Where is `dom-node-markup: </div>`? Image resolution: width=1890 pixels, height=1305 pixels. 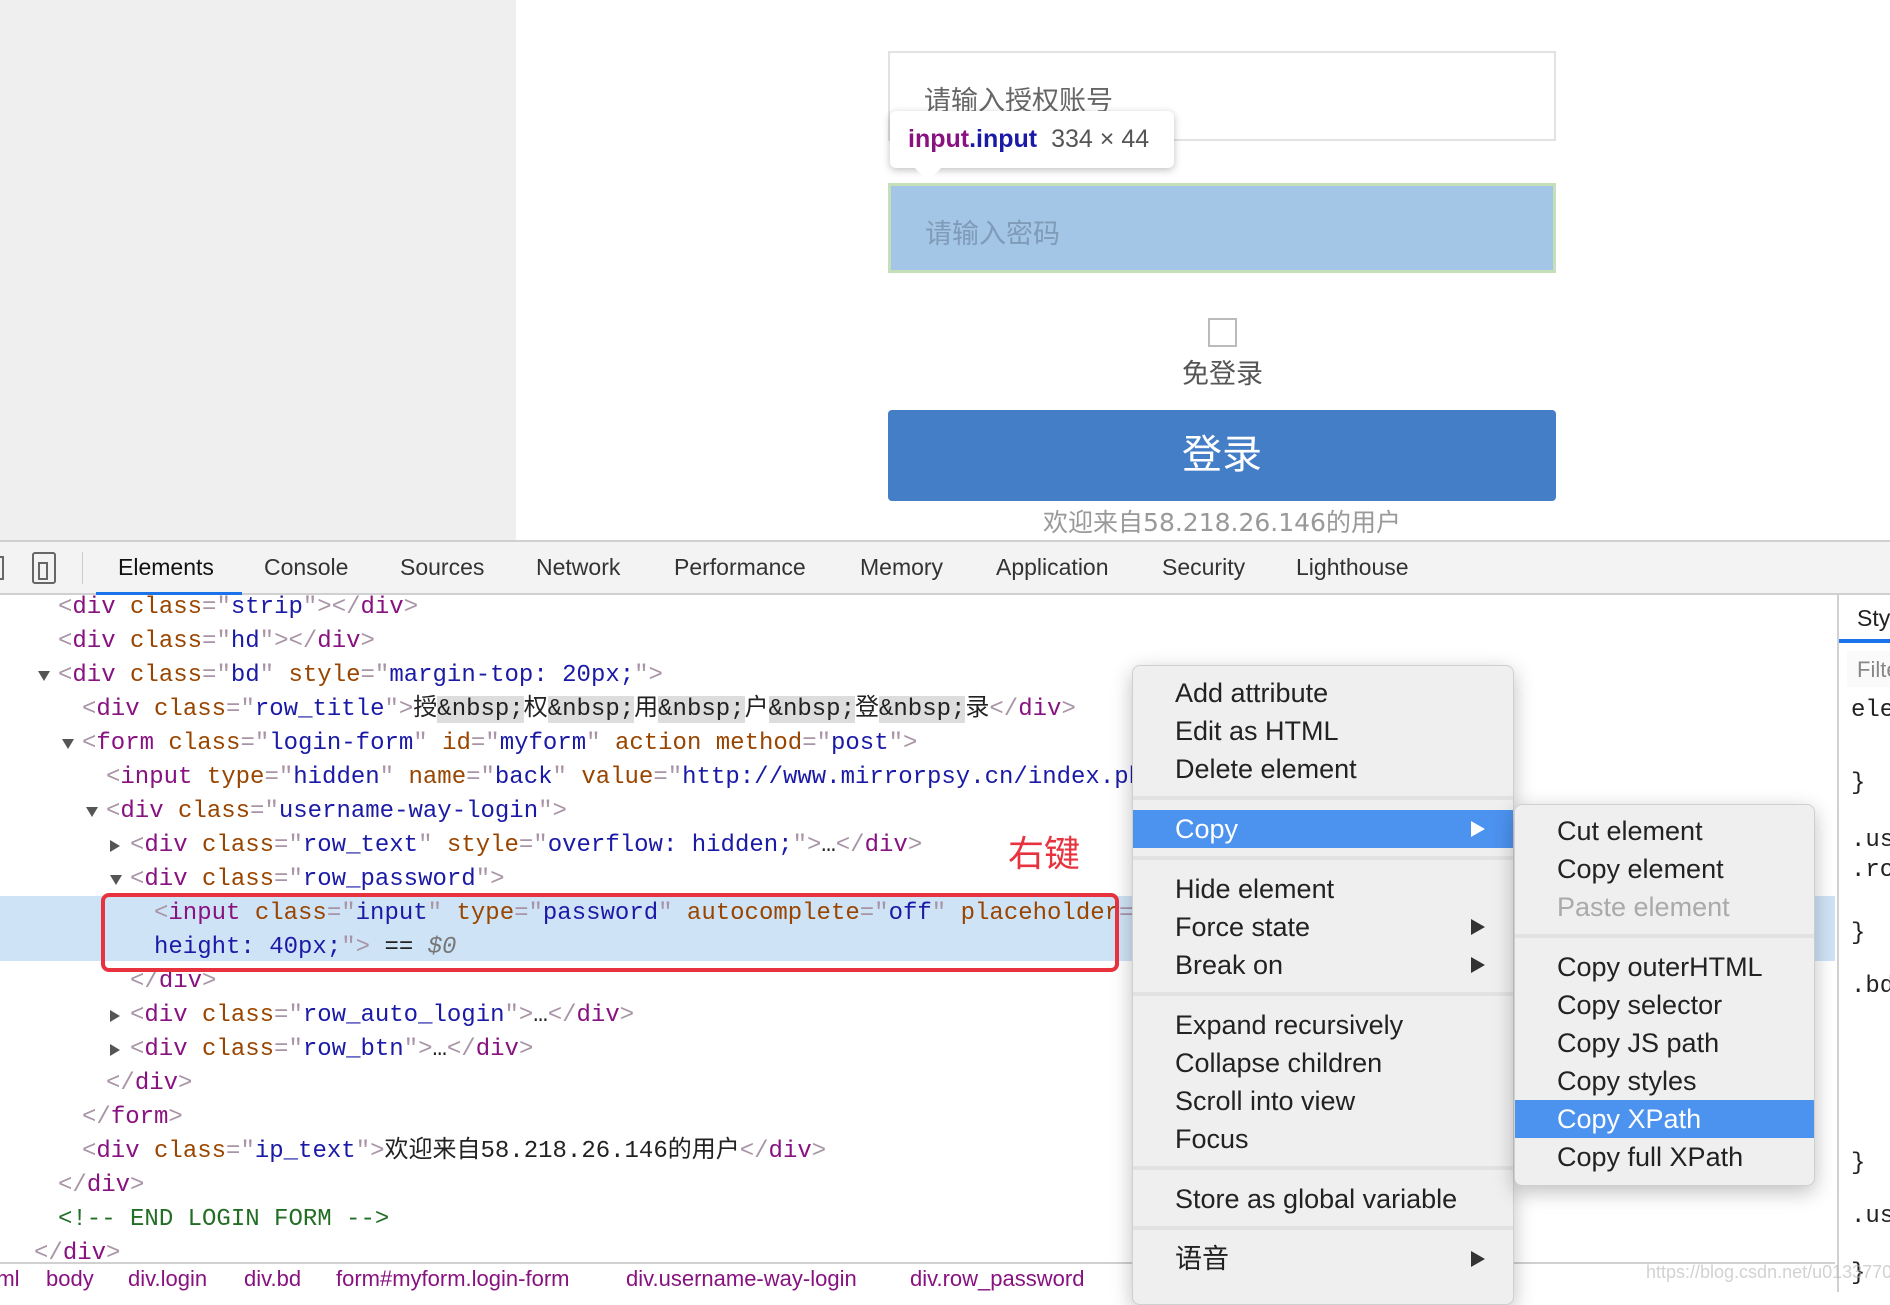
dom-node-markup: </div> is located at coordinates (77, 1249).